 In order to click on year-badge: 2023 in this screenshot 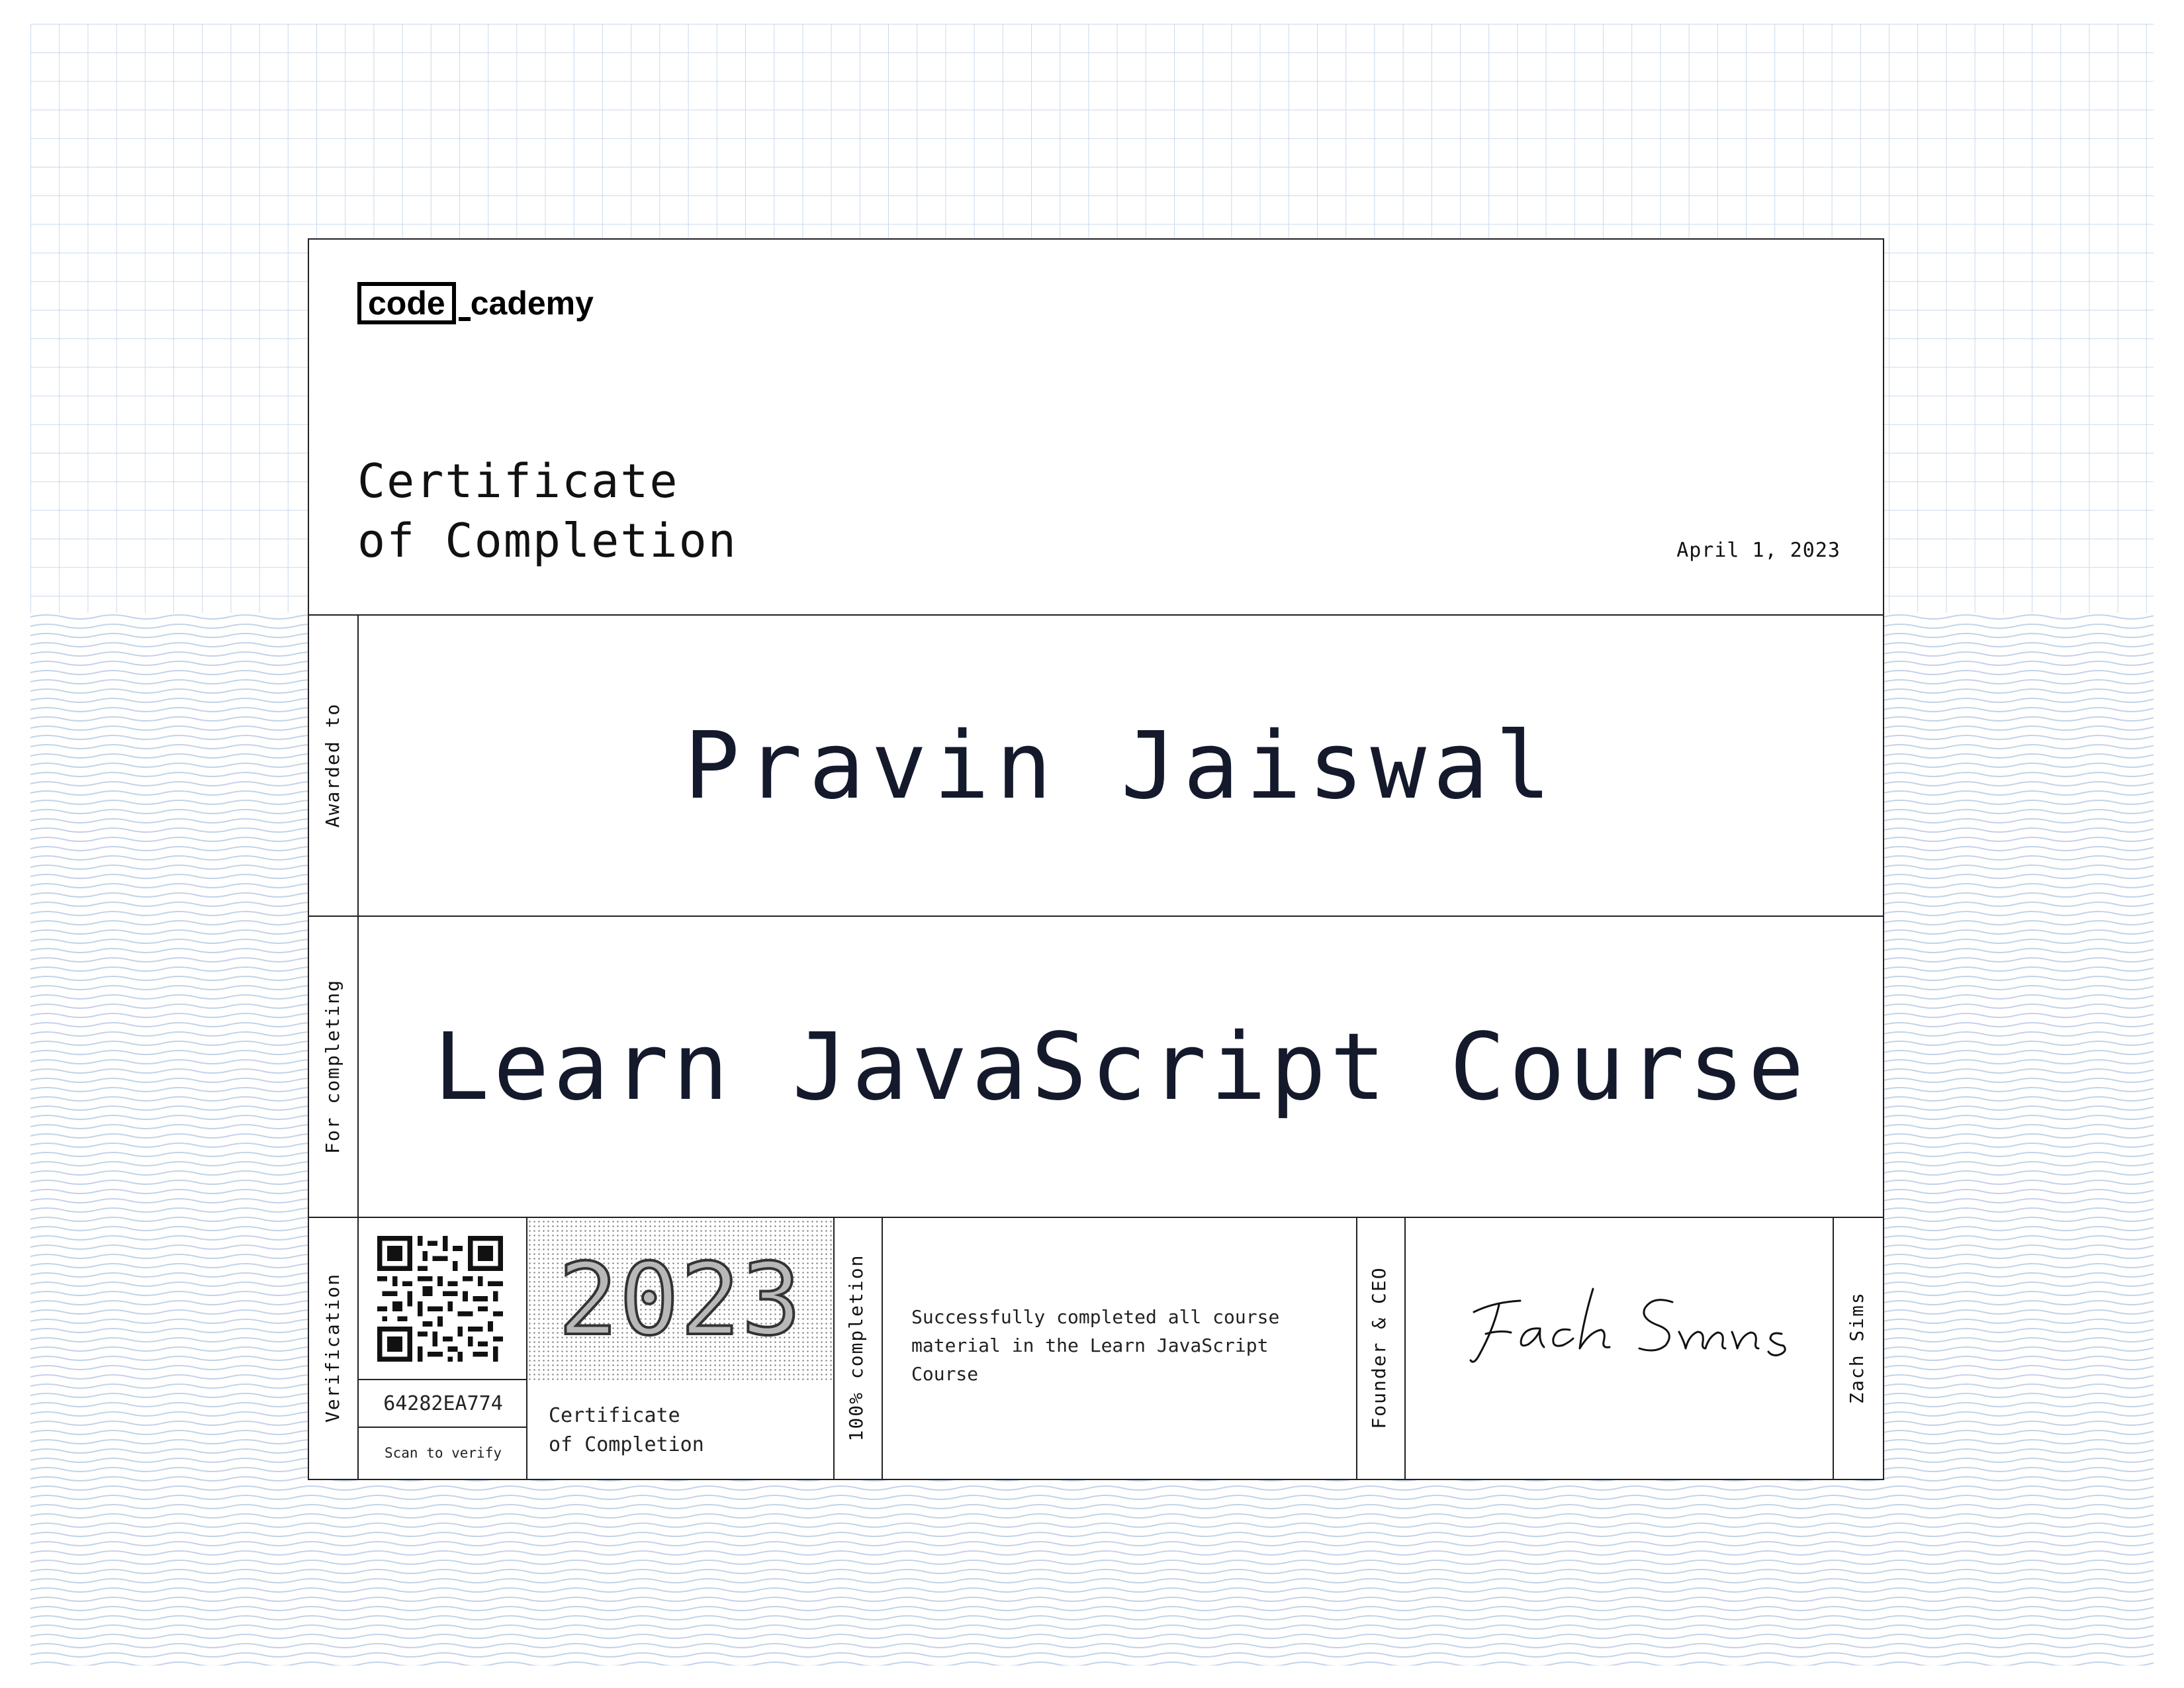, I will do `click(680, 1299)`.